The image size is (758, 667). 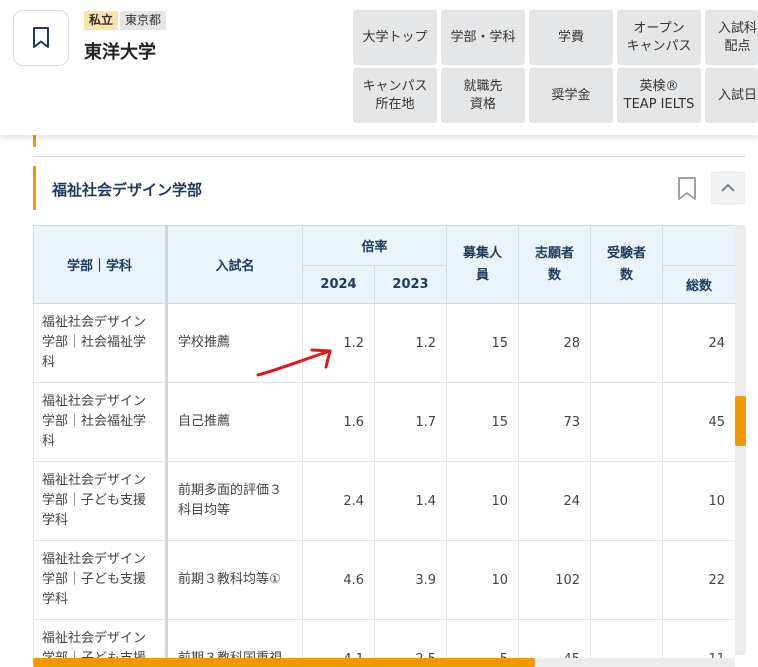 What do you see at coordinates (374, 245) in the screenshot?
I see `header-ratio: 倍率` at bounding box center [374, 245].